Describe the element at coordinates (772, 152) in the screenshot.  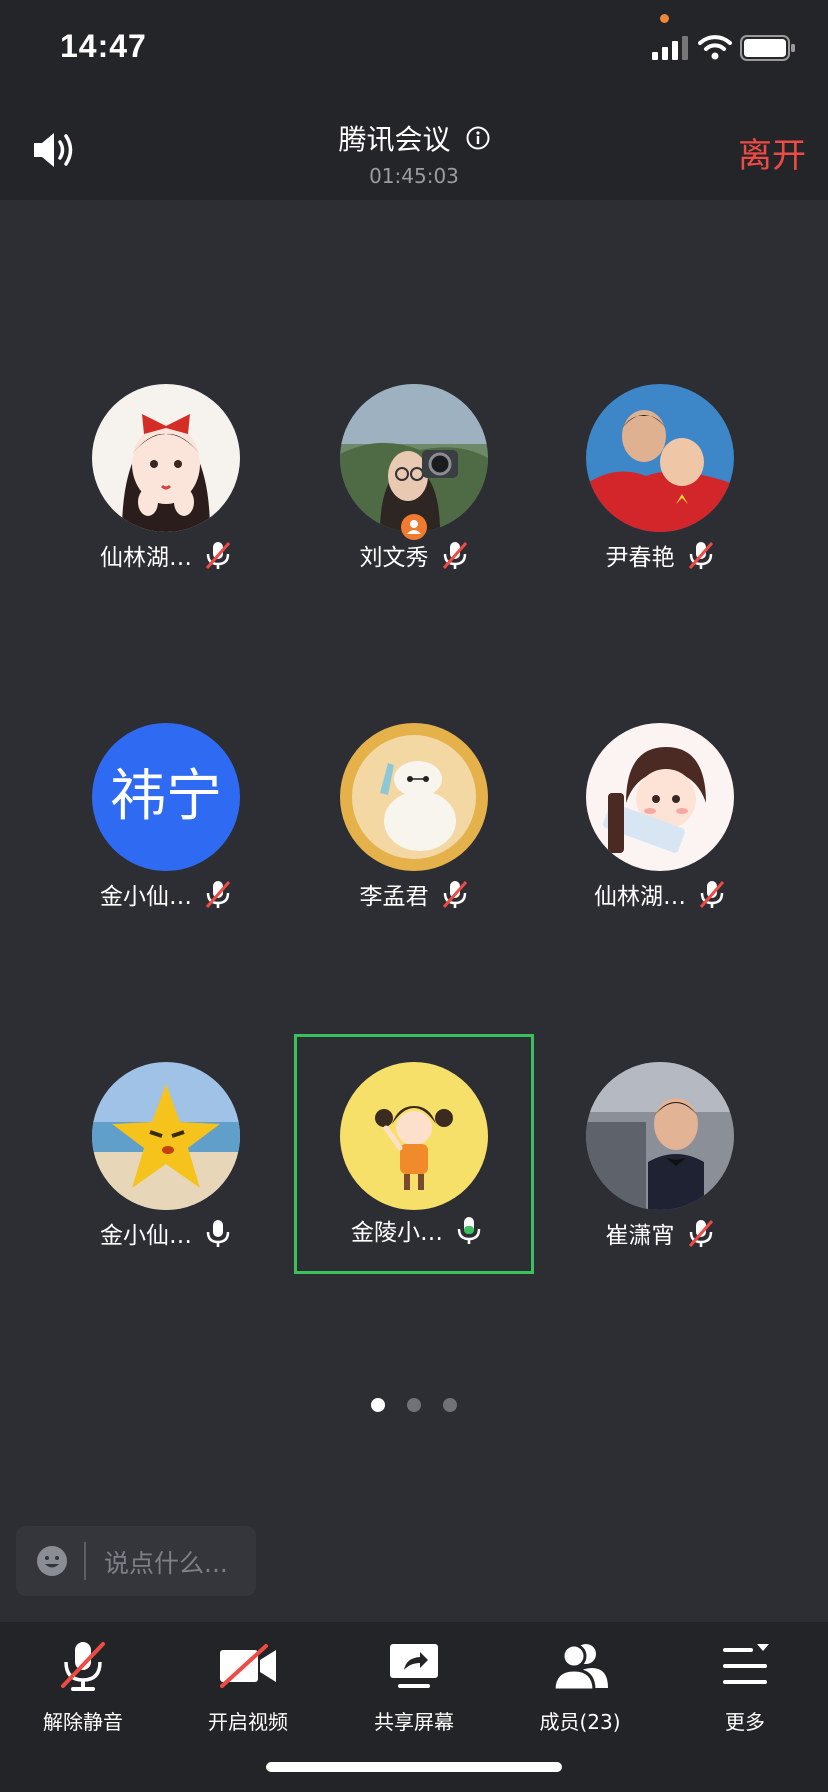
I see `leave-button: 离开` at that location.